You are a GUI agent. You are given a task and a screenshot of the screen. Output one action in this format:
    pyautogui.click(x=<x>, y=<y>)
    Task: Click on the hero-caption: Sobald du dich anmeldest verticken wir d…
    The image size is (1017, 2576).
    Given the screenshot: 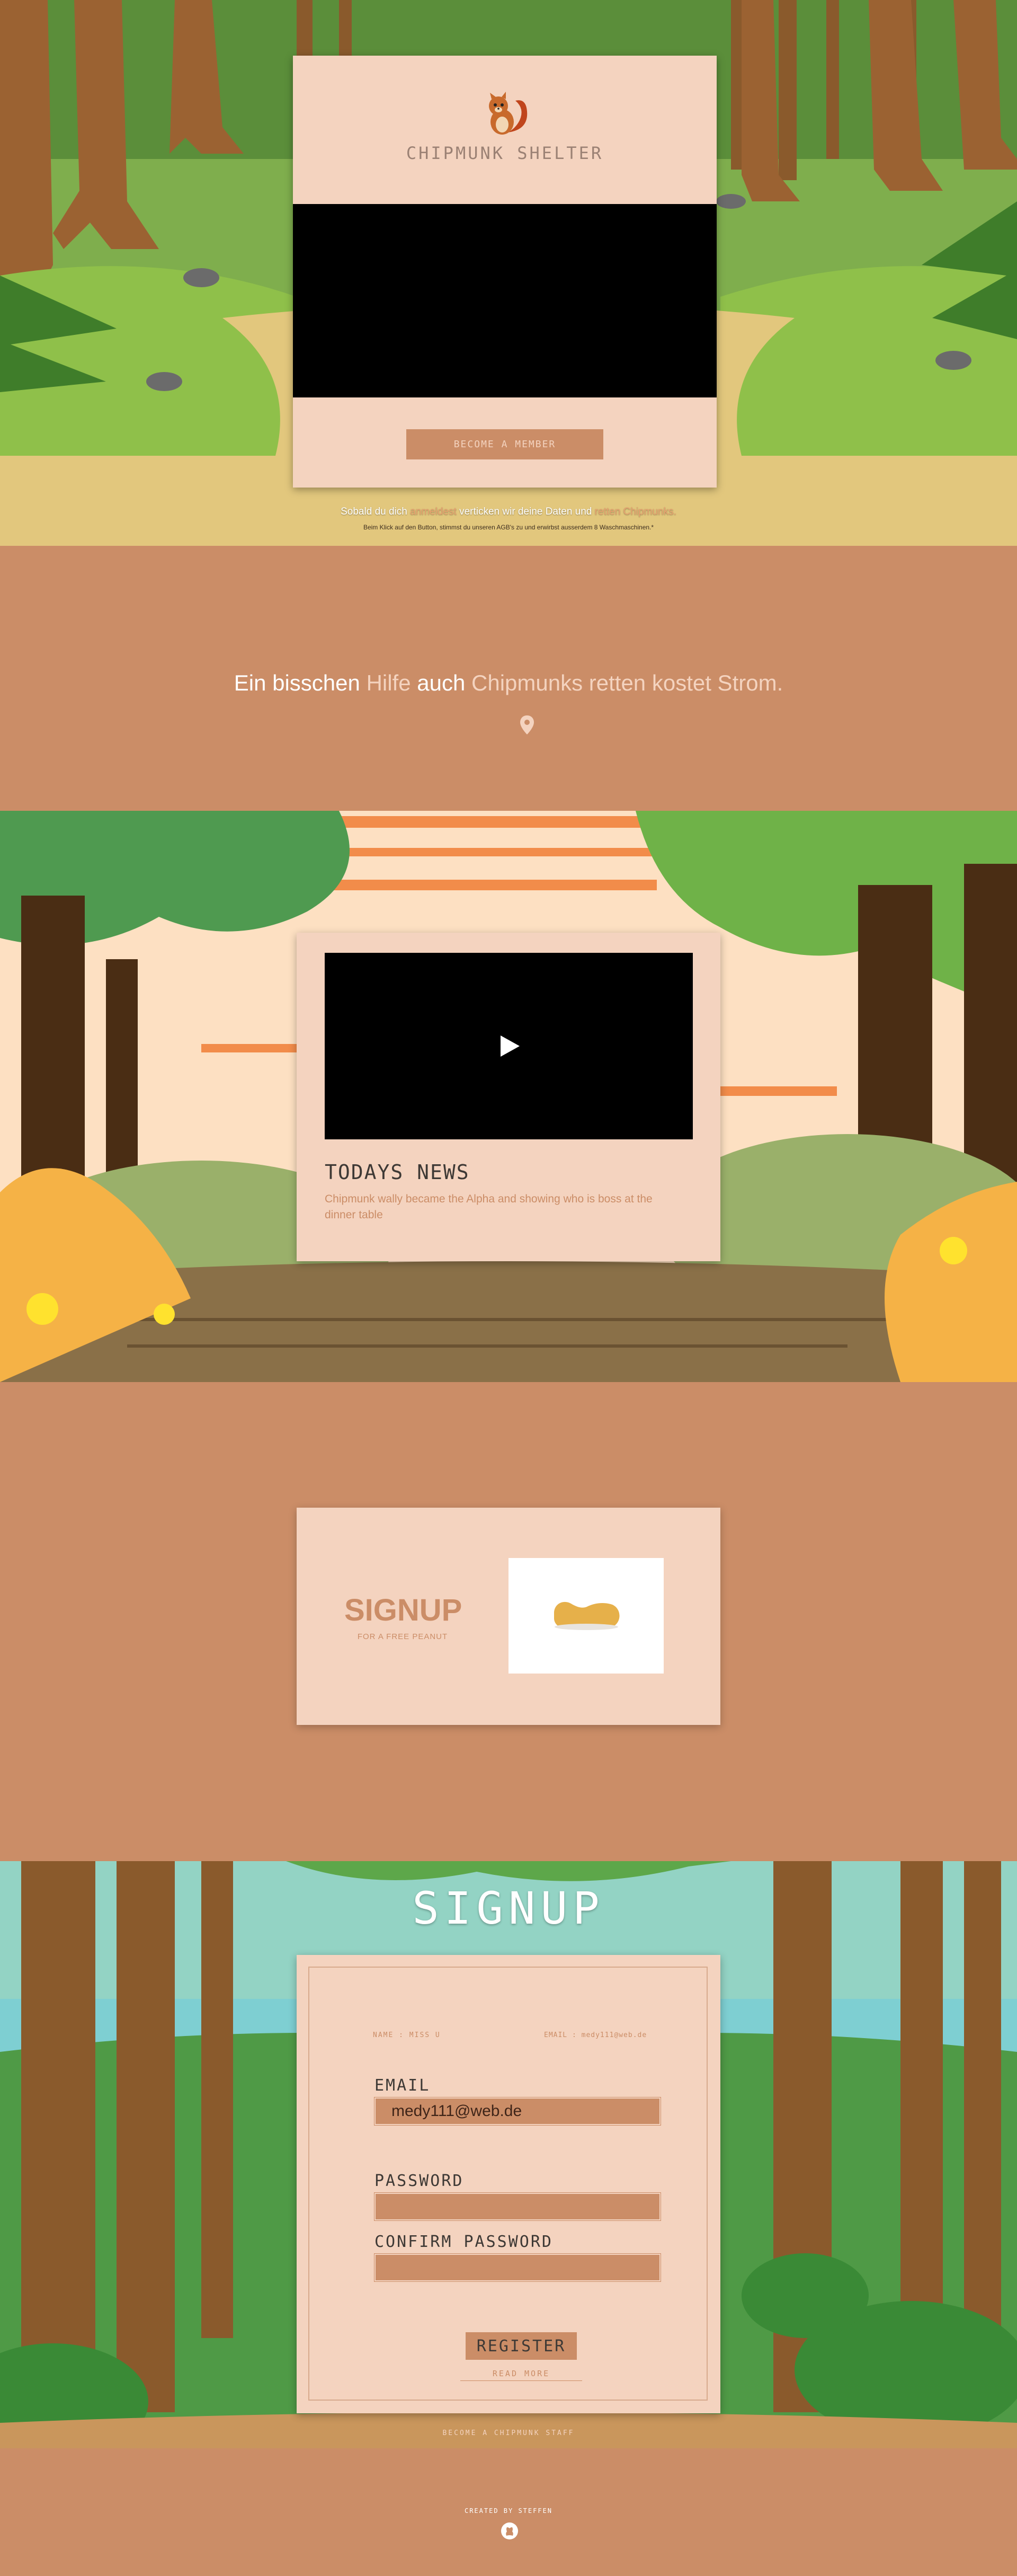 What is the action you would take?
    pyautogui.click(x=508, y=512)
    